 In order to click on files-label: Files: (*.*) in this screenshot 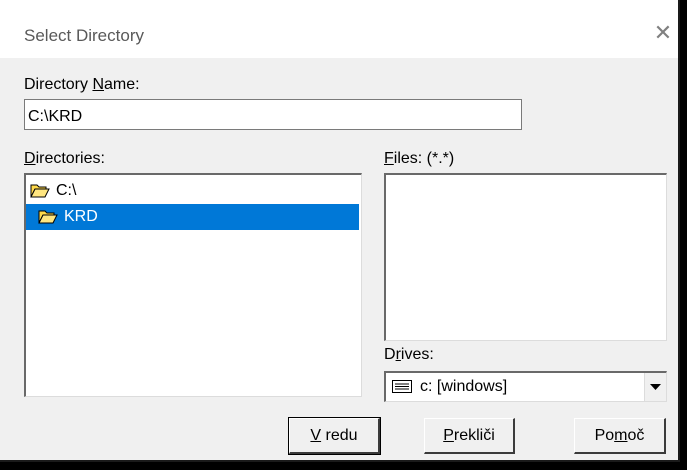, I will do `click(419, 158)`.